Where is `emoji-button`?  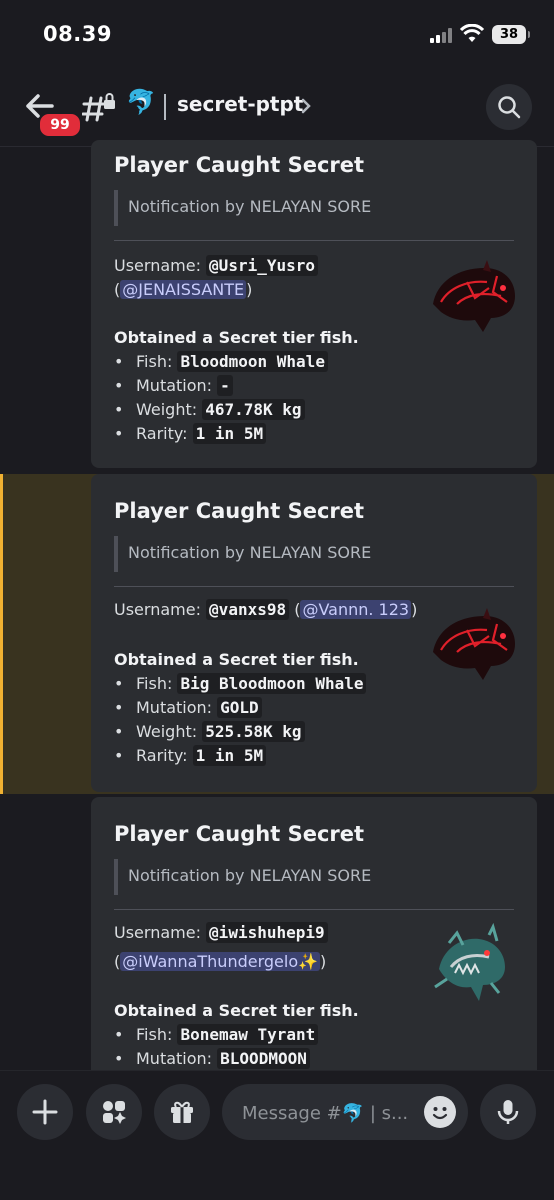
emoji-button is located at coordinates (440, 1112).